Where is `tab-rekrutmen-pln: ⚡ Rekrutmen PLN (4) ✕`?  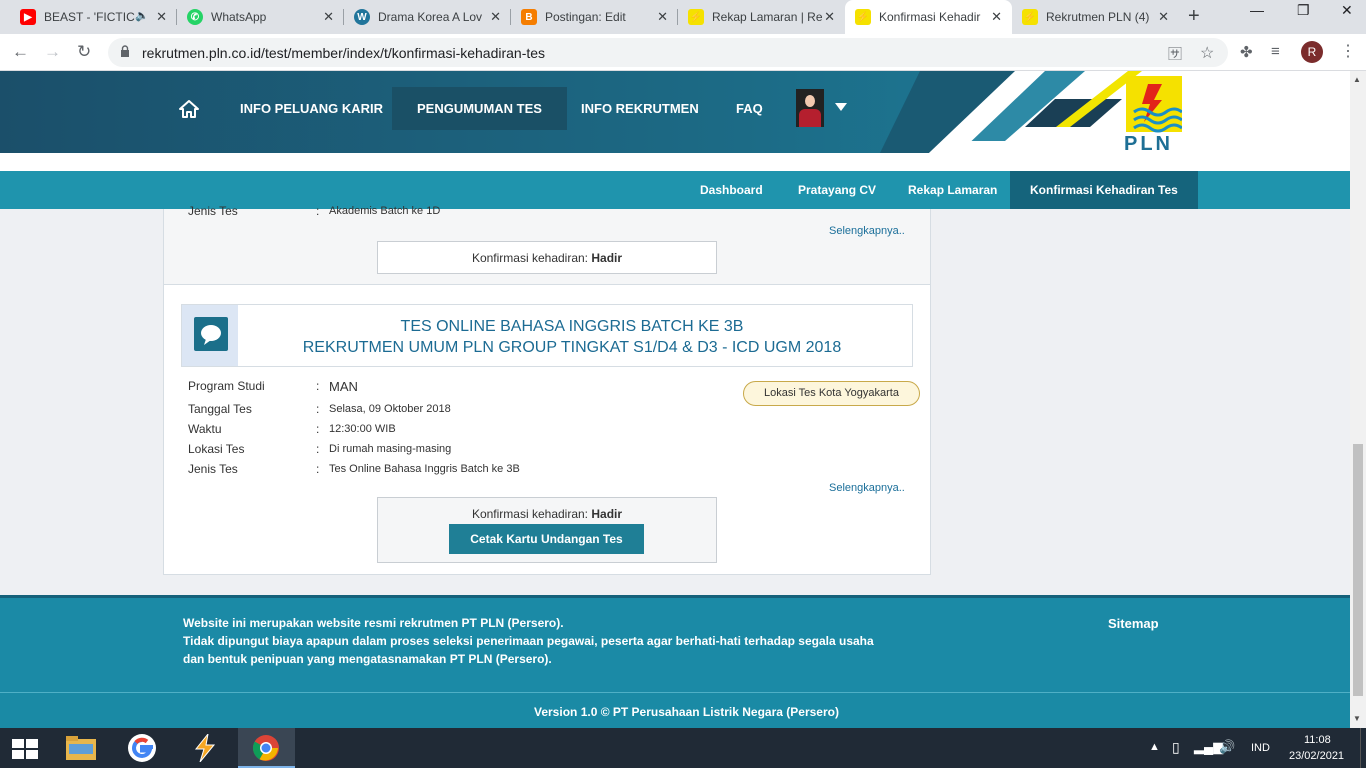 tab-rekrutmen-pln: ⚡ Rekrutmen PLN (4) ✕ is located at coordinates (1095, 17).